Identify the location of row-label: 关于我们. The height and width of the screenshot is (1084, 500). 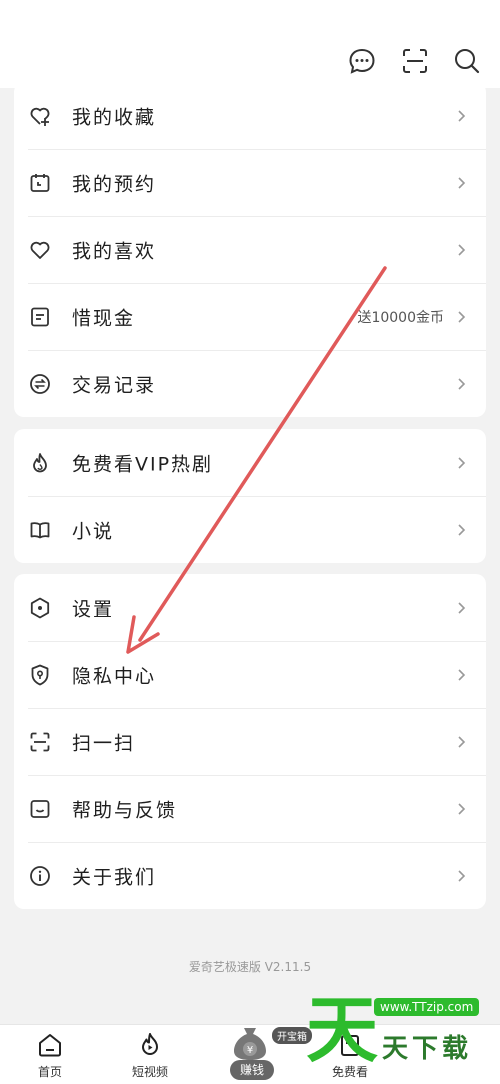
(114, 877).